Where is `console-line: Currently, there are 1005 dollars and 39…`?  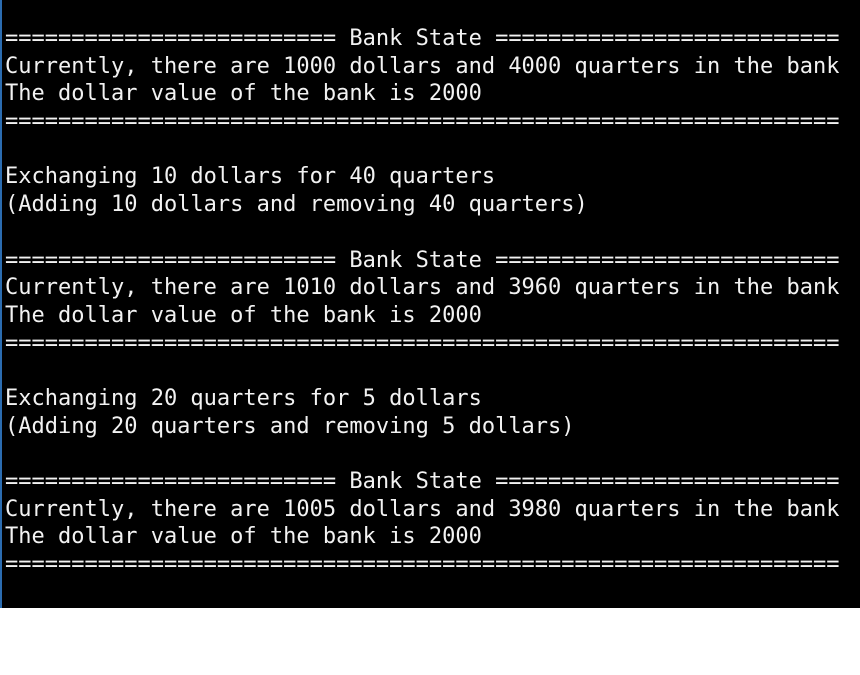
console-line: Currently, there are 1005 dollars and 39… is located at coordinates (422, 509).